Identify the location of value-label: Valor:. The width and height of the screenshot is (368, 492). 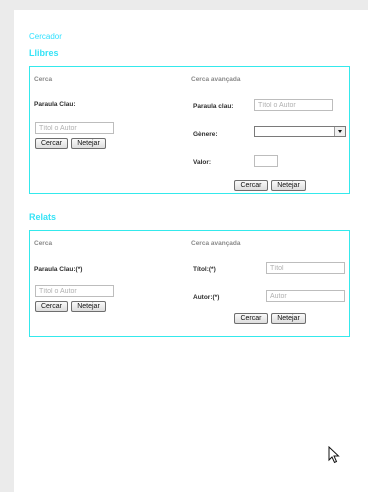
(202, 162).